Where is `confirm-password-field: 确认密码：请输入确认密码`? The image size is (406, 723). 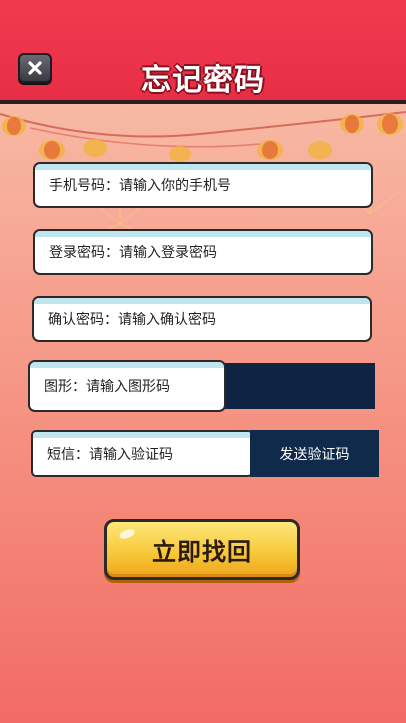
confirm-password-field: 确认密码：请输入确认密码 is located at coordinates (202, 319).